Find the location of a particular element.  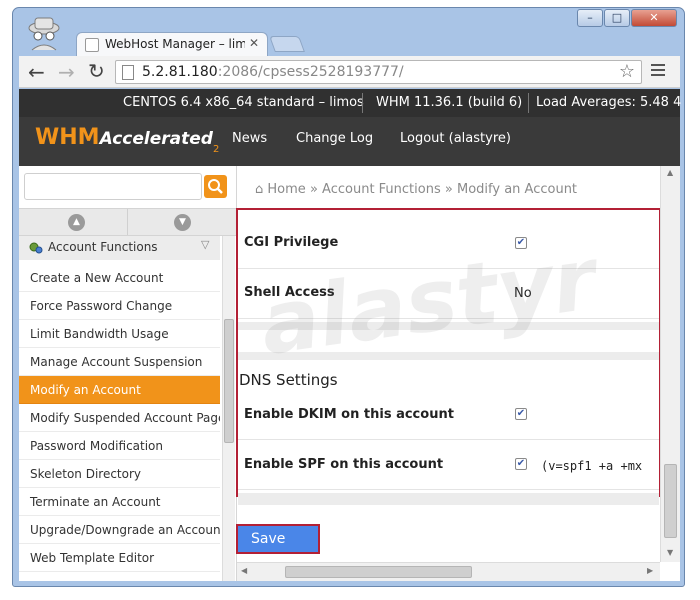

breadcrumb-current: Modify an Account is located at coordinates (517, 189).